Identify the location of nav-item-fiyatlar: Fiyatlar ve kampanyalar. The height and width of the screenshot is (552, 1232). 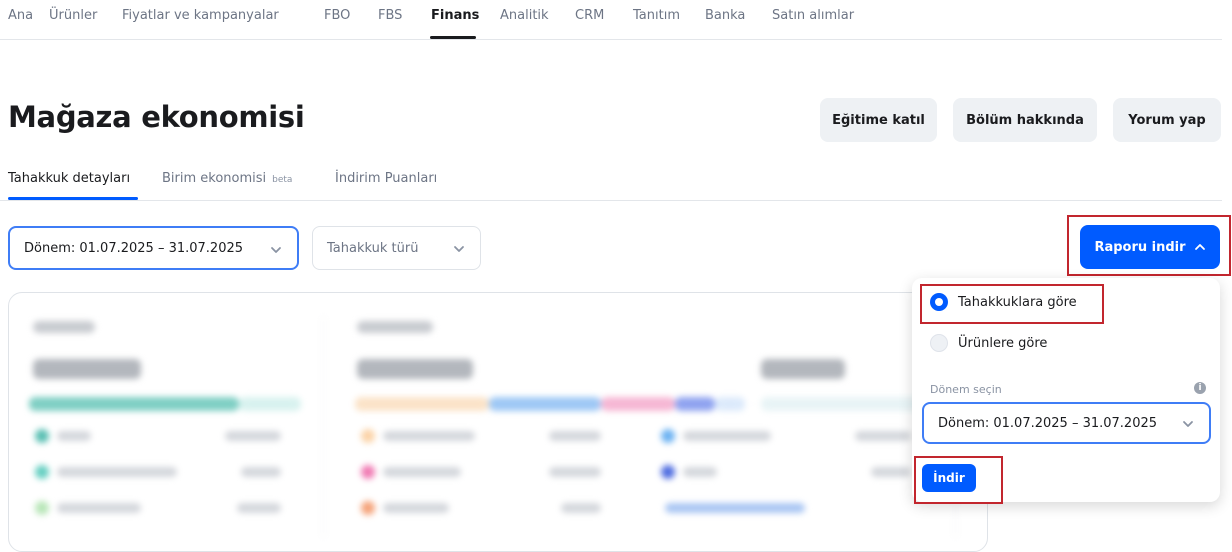
(200, 15).